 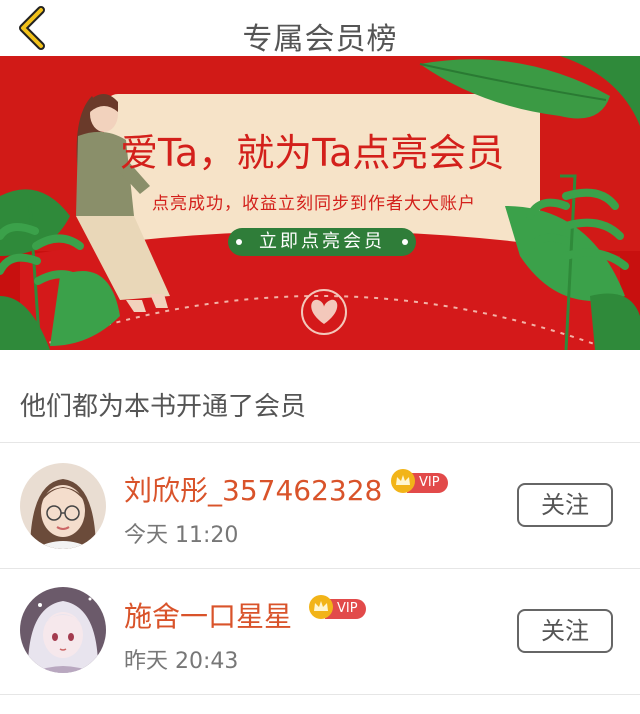 I want to click on section-heading: 他们都为本书开通了会员, so click(x=163, y=407).